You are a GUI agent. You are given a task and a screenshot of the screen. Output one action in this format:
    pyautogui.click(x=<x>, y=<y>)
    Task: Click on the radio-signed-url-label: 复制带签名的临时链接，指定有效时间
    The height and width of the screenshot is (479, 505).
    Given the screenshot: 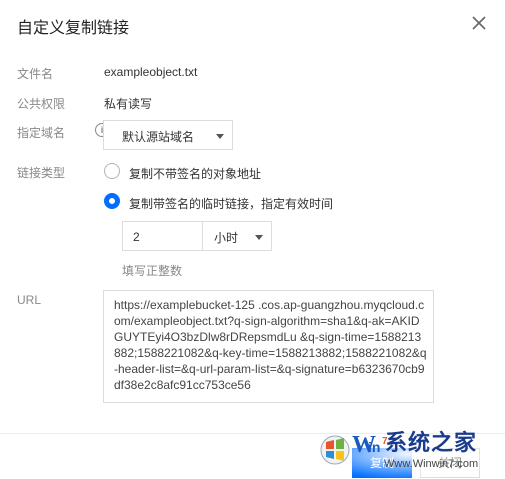 What is the action you would take?
    pyautogui.click(x=231, y=203)
    